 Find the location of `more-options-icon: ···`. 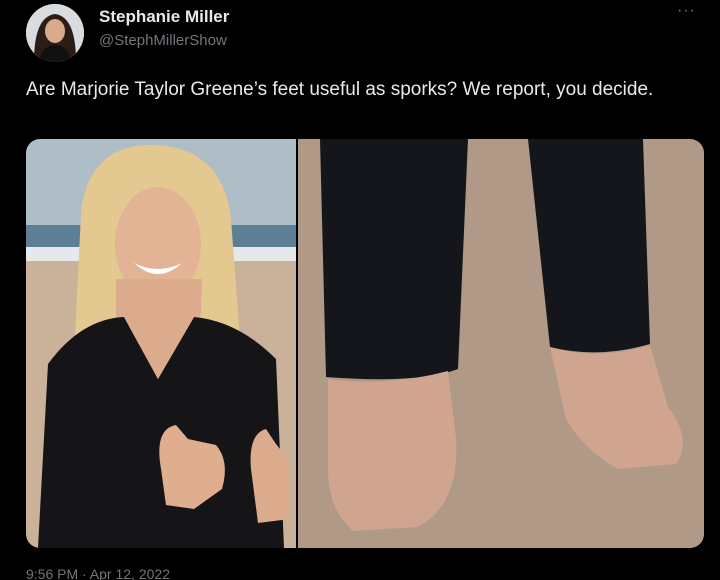

more-options-icon: ··· is located at coordinates (686, 11).